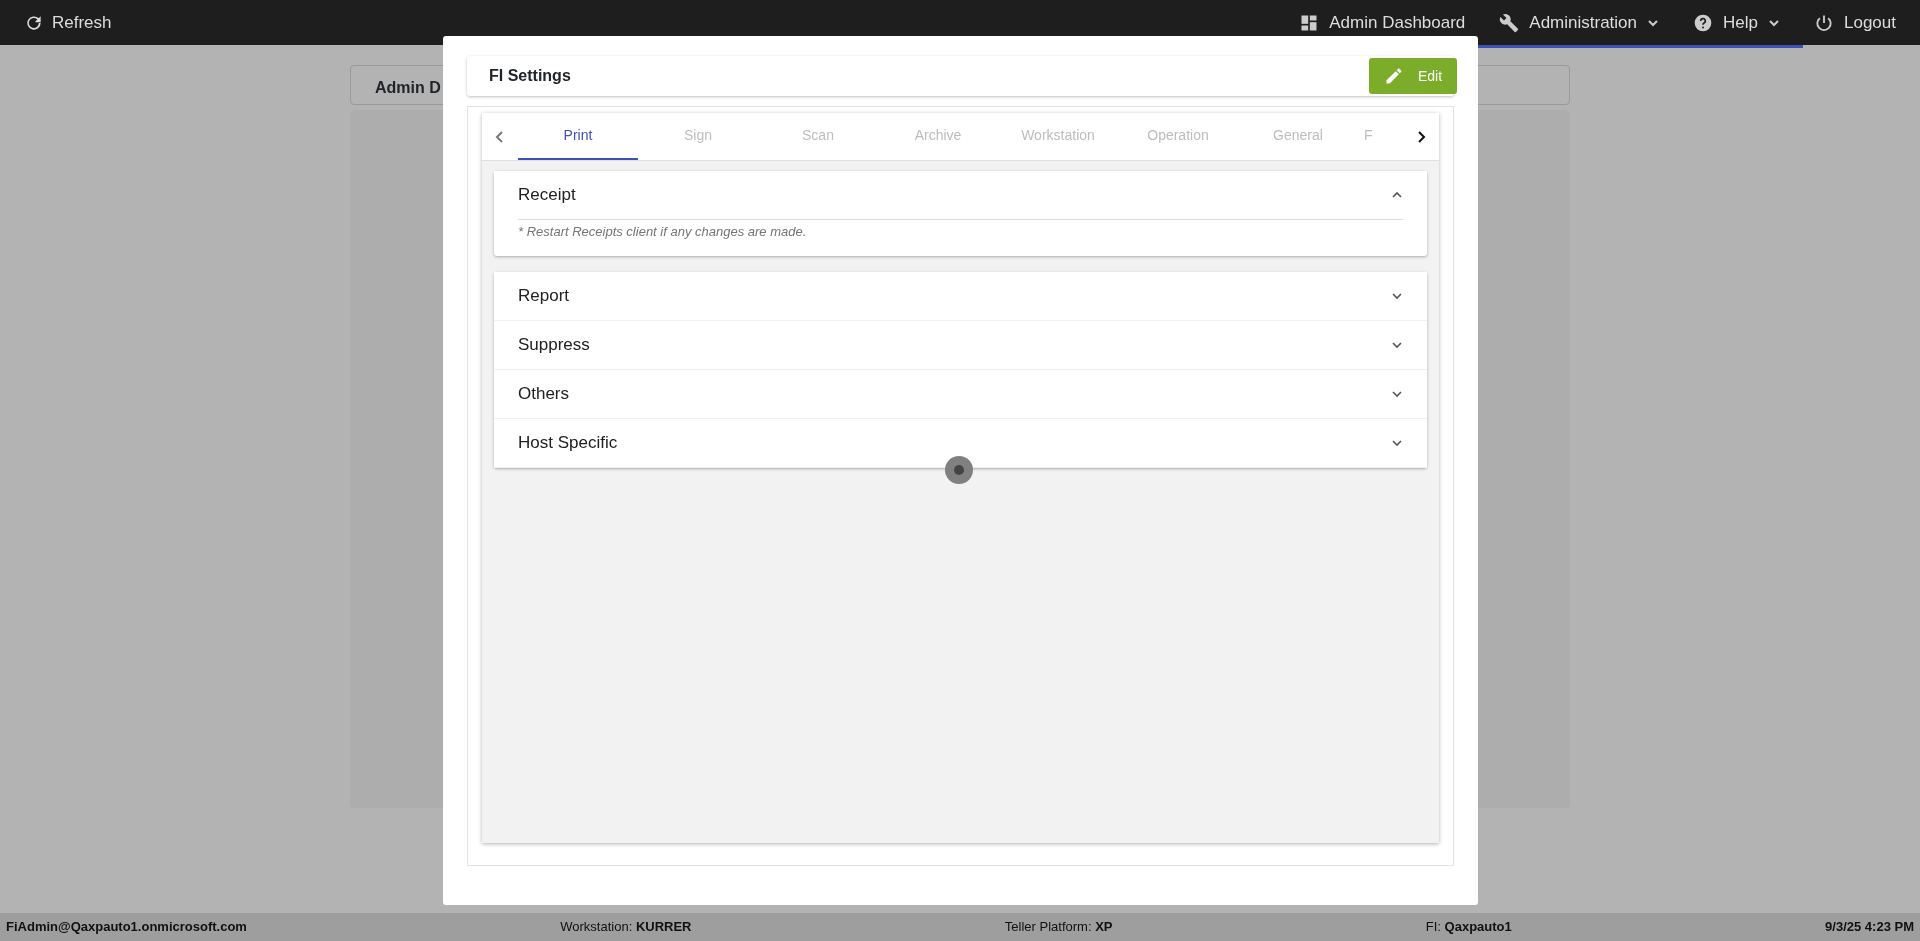  I want to click on status-text: FiAdmin@Qaxpauto1.onmicrosoft.com, so click(126, 927).